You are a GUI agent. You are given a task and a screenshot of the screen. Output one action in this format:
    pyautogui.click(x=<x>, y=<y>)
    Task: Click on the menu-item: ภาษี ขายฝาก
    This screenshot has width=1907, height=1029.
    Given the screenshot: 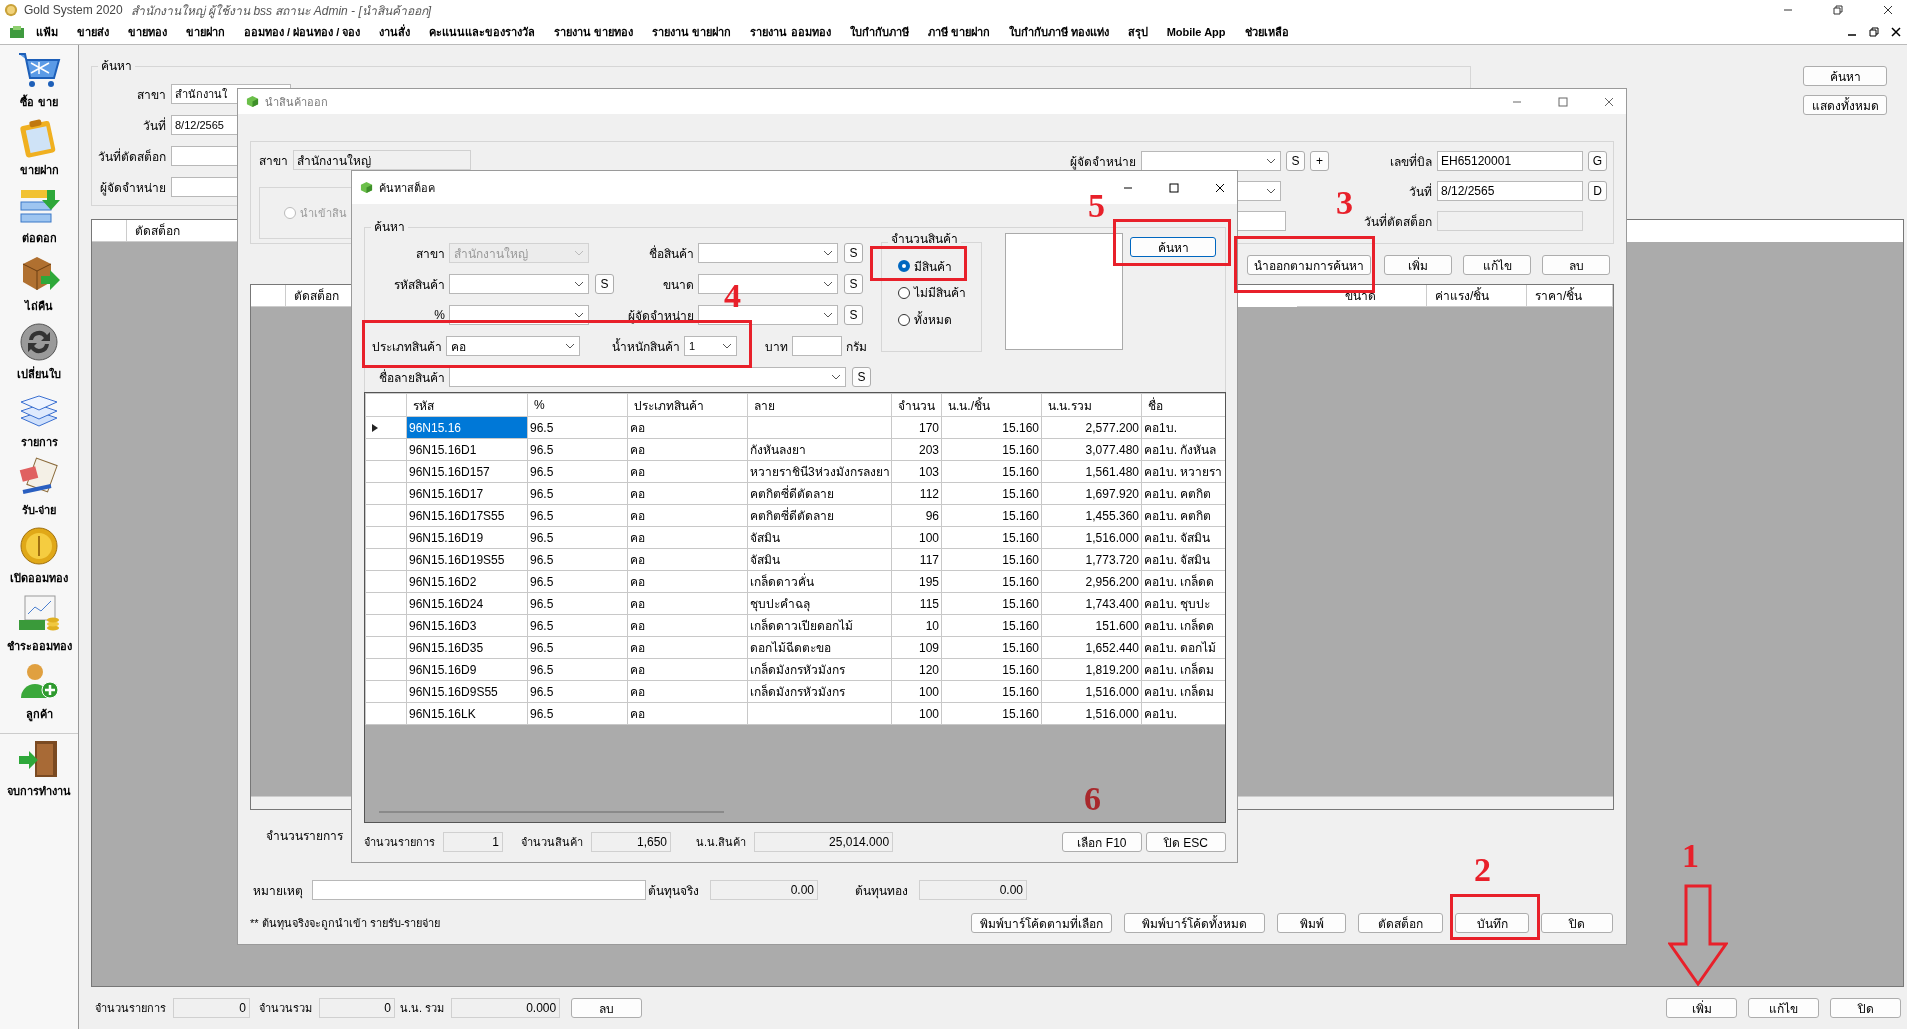 What is the action you would take?
    pyautogui.click(x=958, y=32)
    